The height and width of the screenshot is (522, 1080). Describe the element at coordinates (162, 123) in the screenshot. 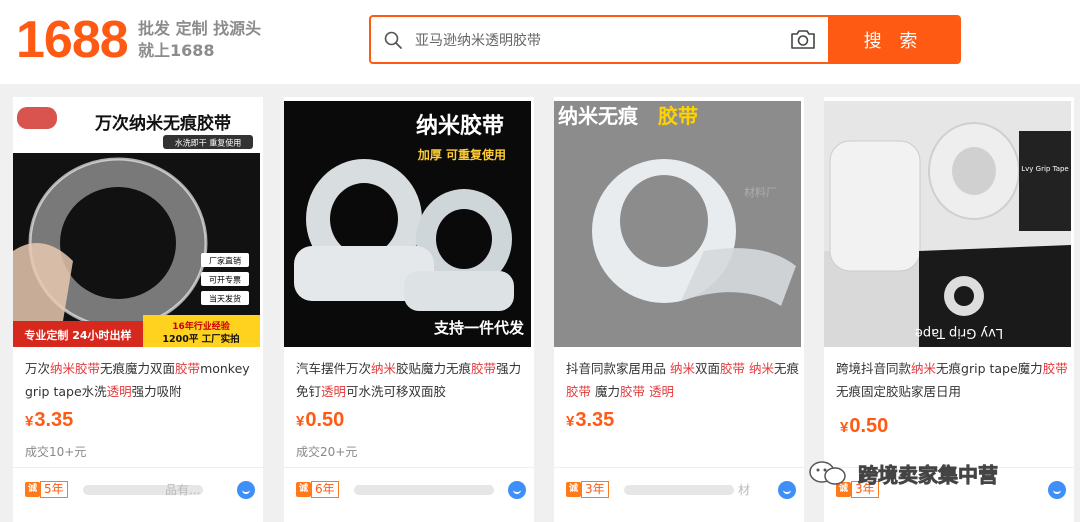

I see `image-text: 万次纳米无痕胶带` at that location.